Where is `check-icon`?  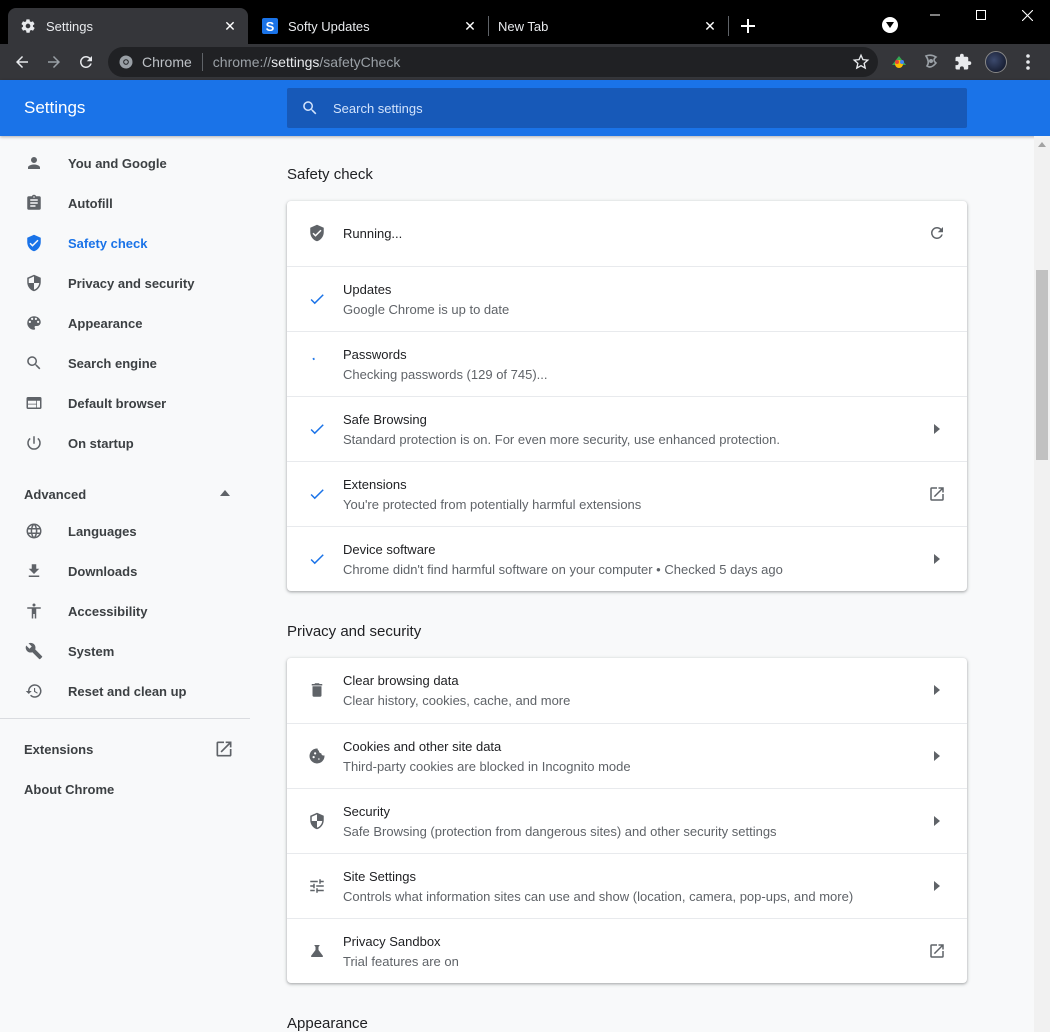
check-icon is located at coordinates (317, 299).